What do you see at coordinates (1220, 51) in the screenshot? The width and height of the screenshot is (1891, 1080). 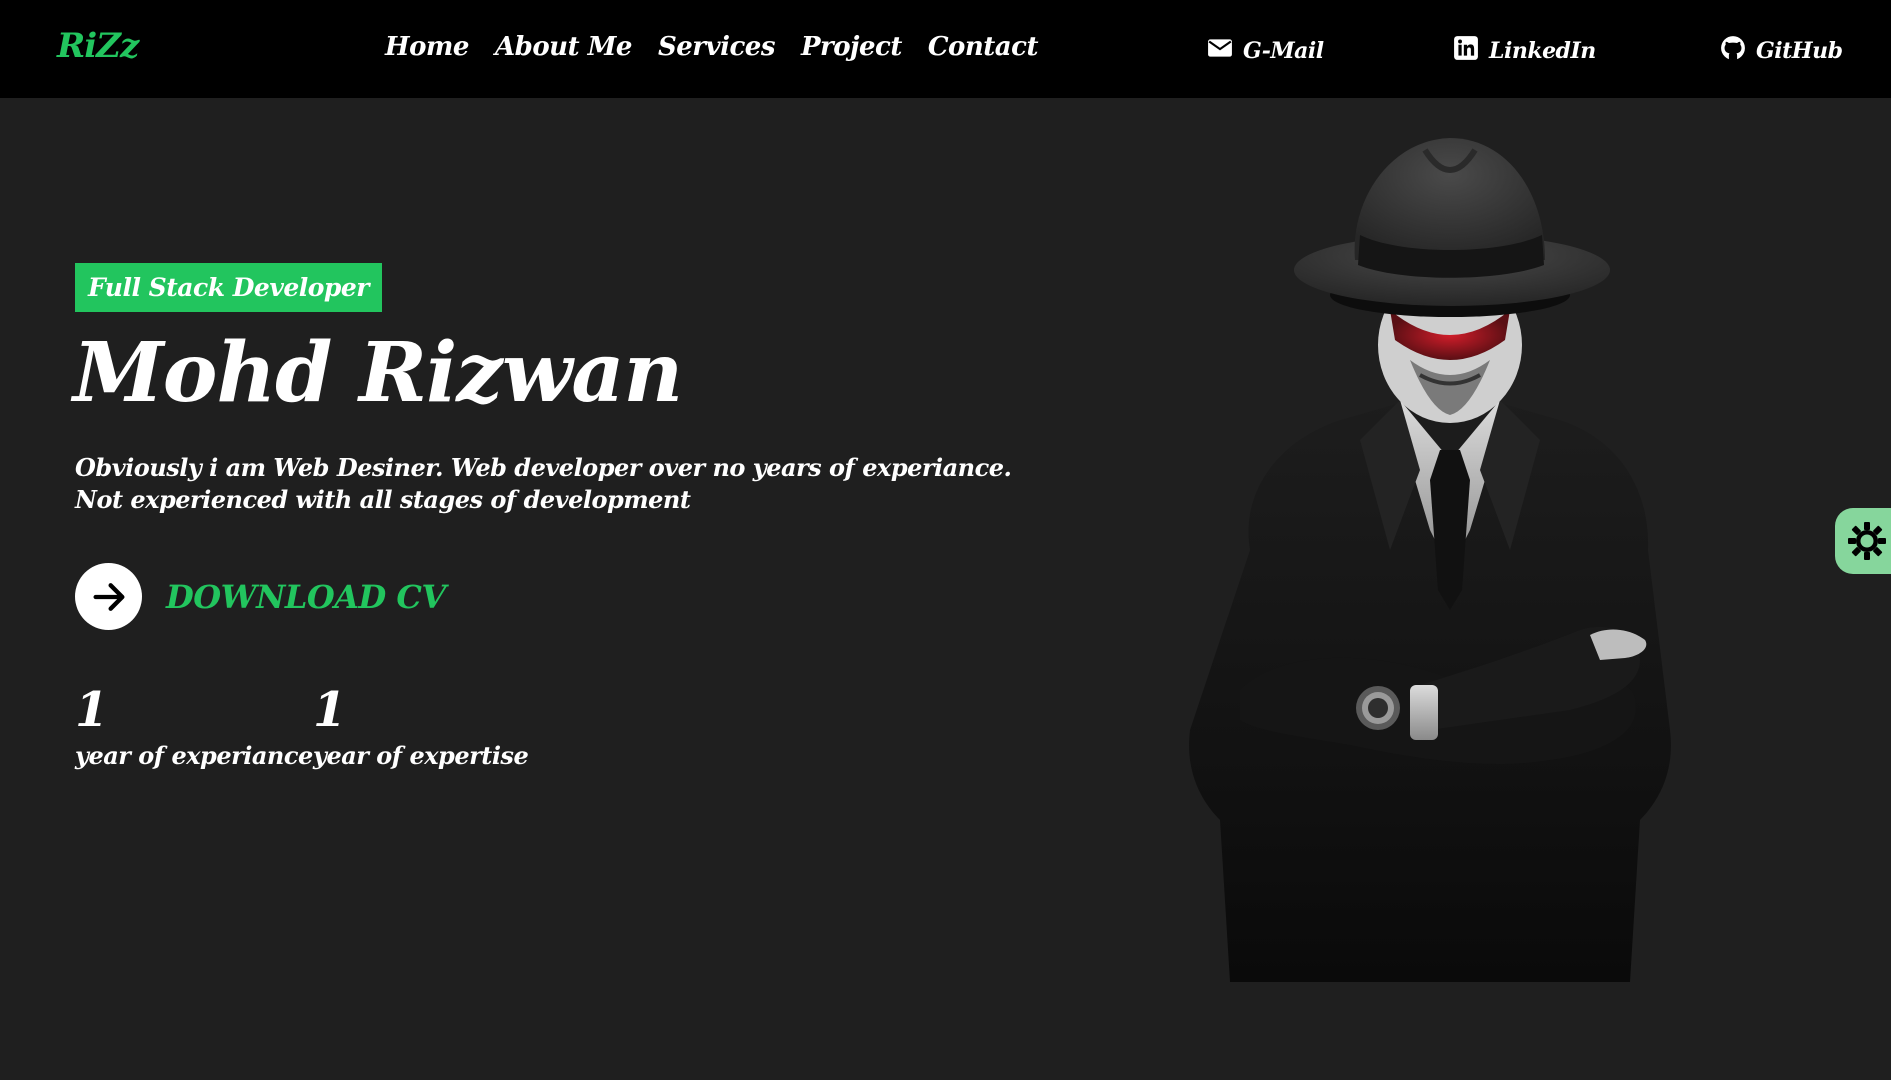 I see `envelope-icon` at bounding box center [1220, 51].